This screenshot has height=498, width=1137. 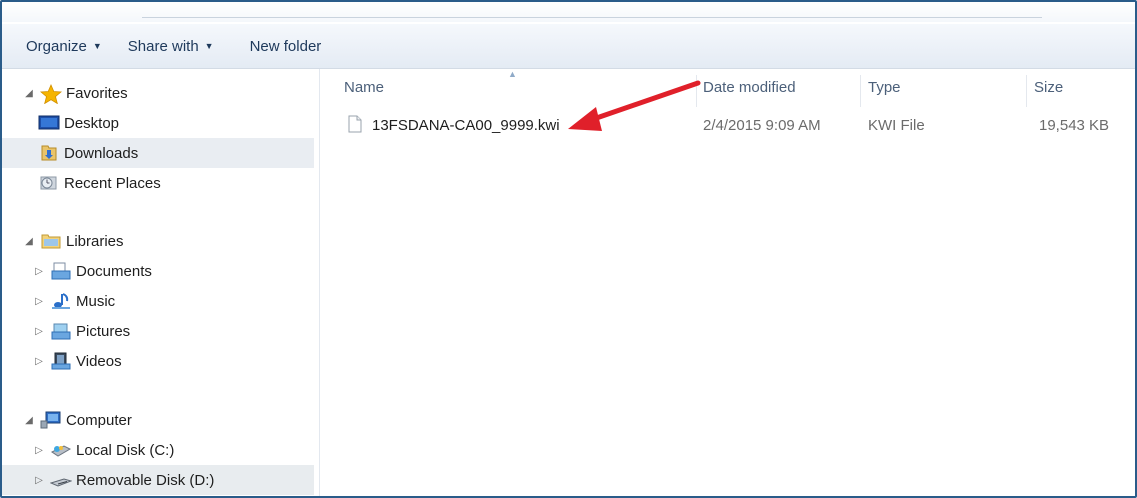 What do you see at coordinates (97, 46) in the screenshot?
I see `organize-dropdown-icon: ▼` at bounding box center [97, 46].